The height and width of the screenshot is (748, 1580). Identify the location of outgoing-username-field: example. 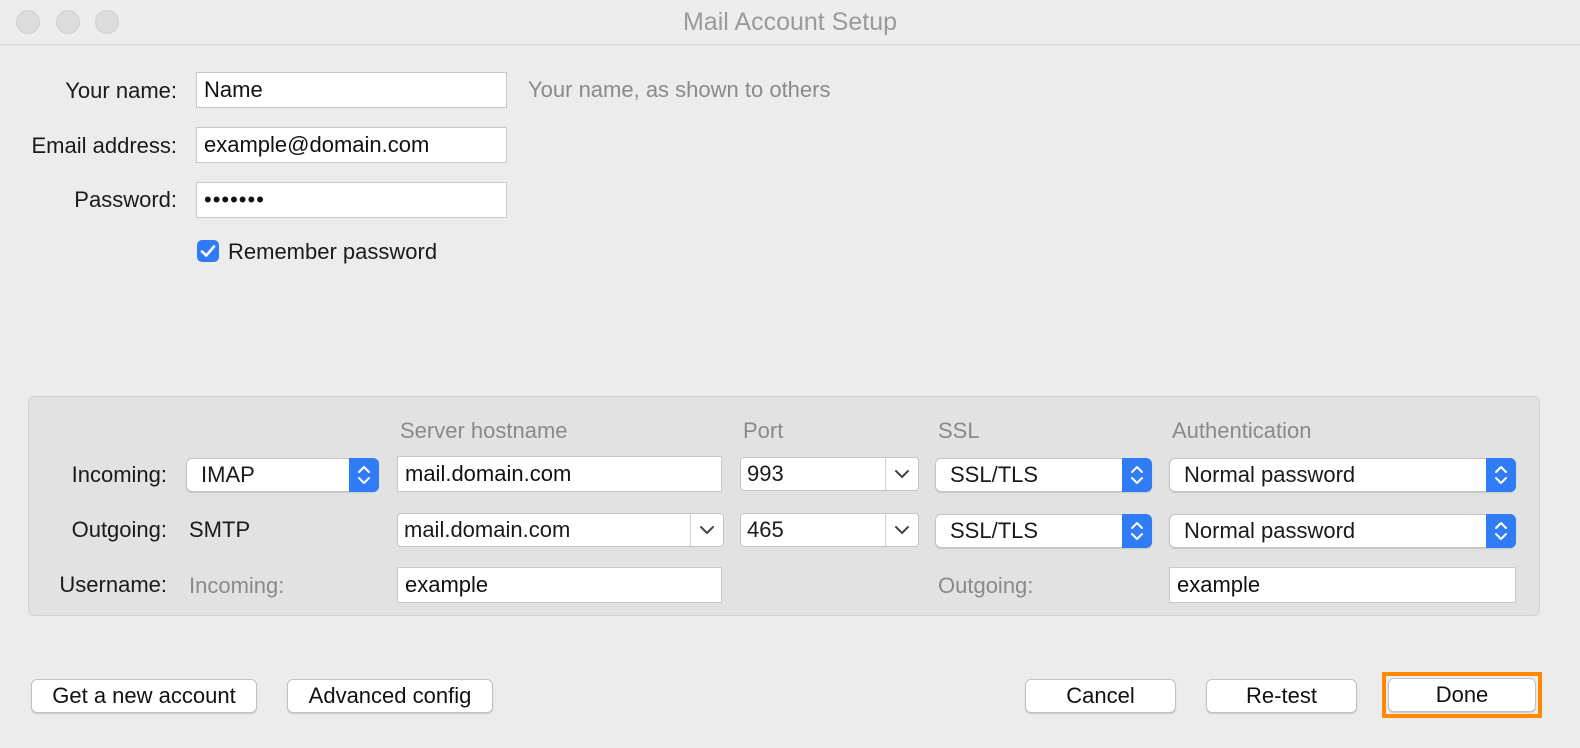
(1342, 585).